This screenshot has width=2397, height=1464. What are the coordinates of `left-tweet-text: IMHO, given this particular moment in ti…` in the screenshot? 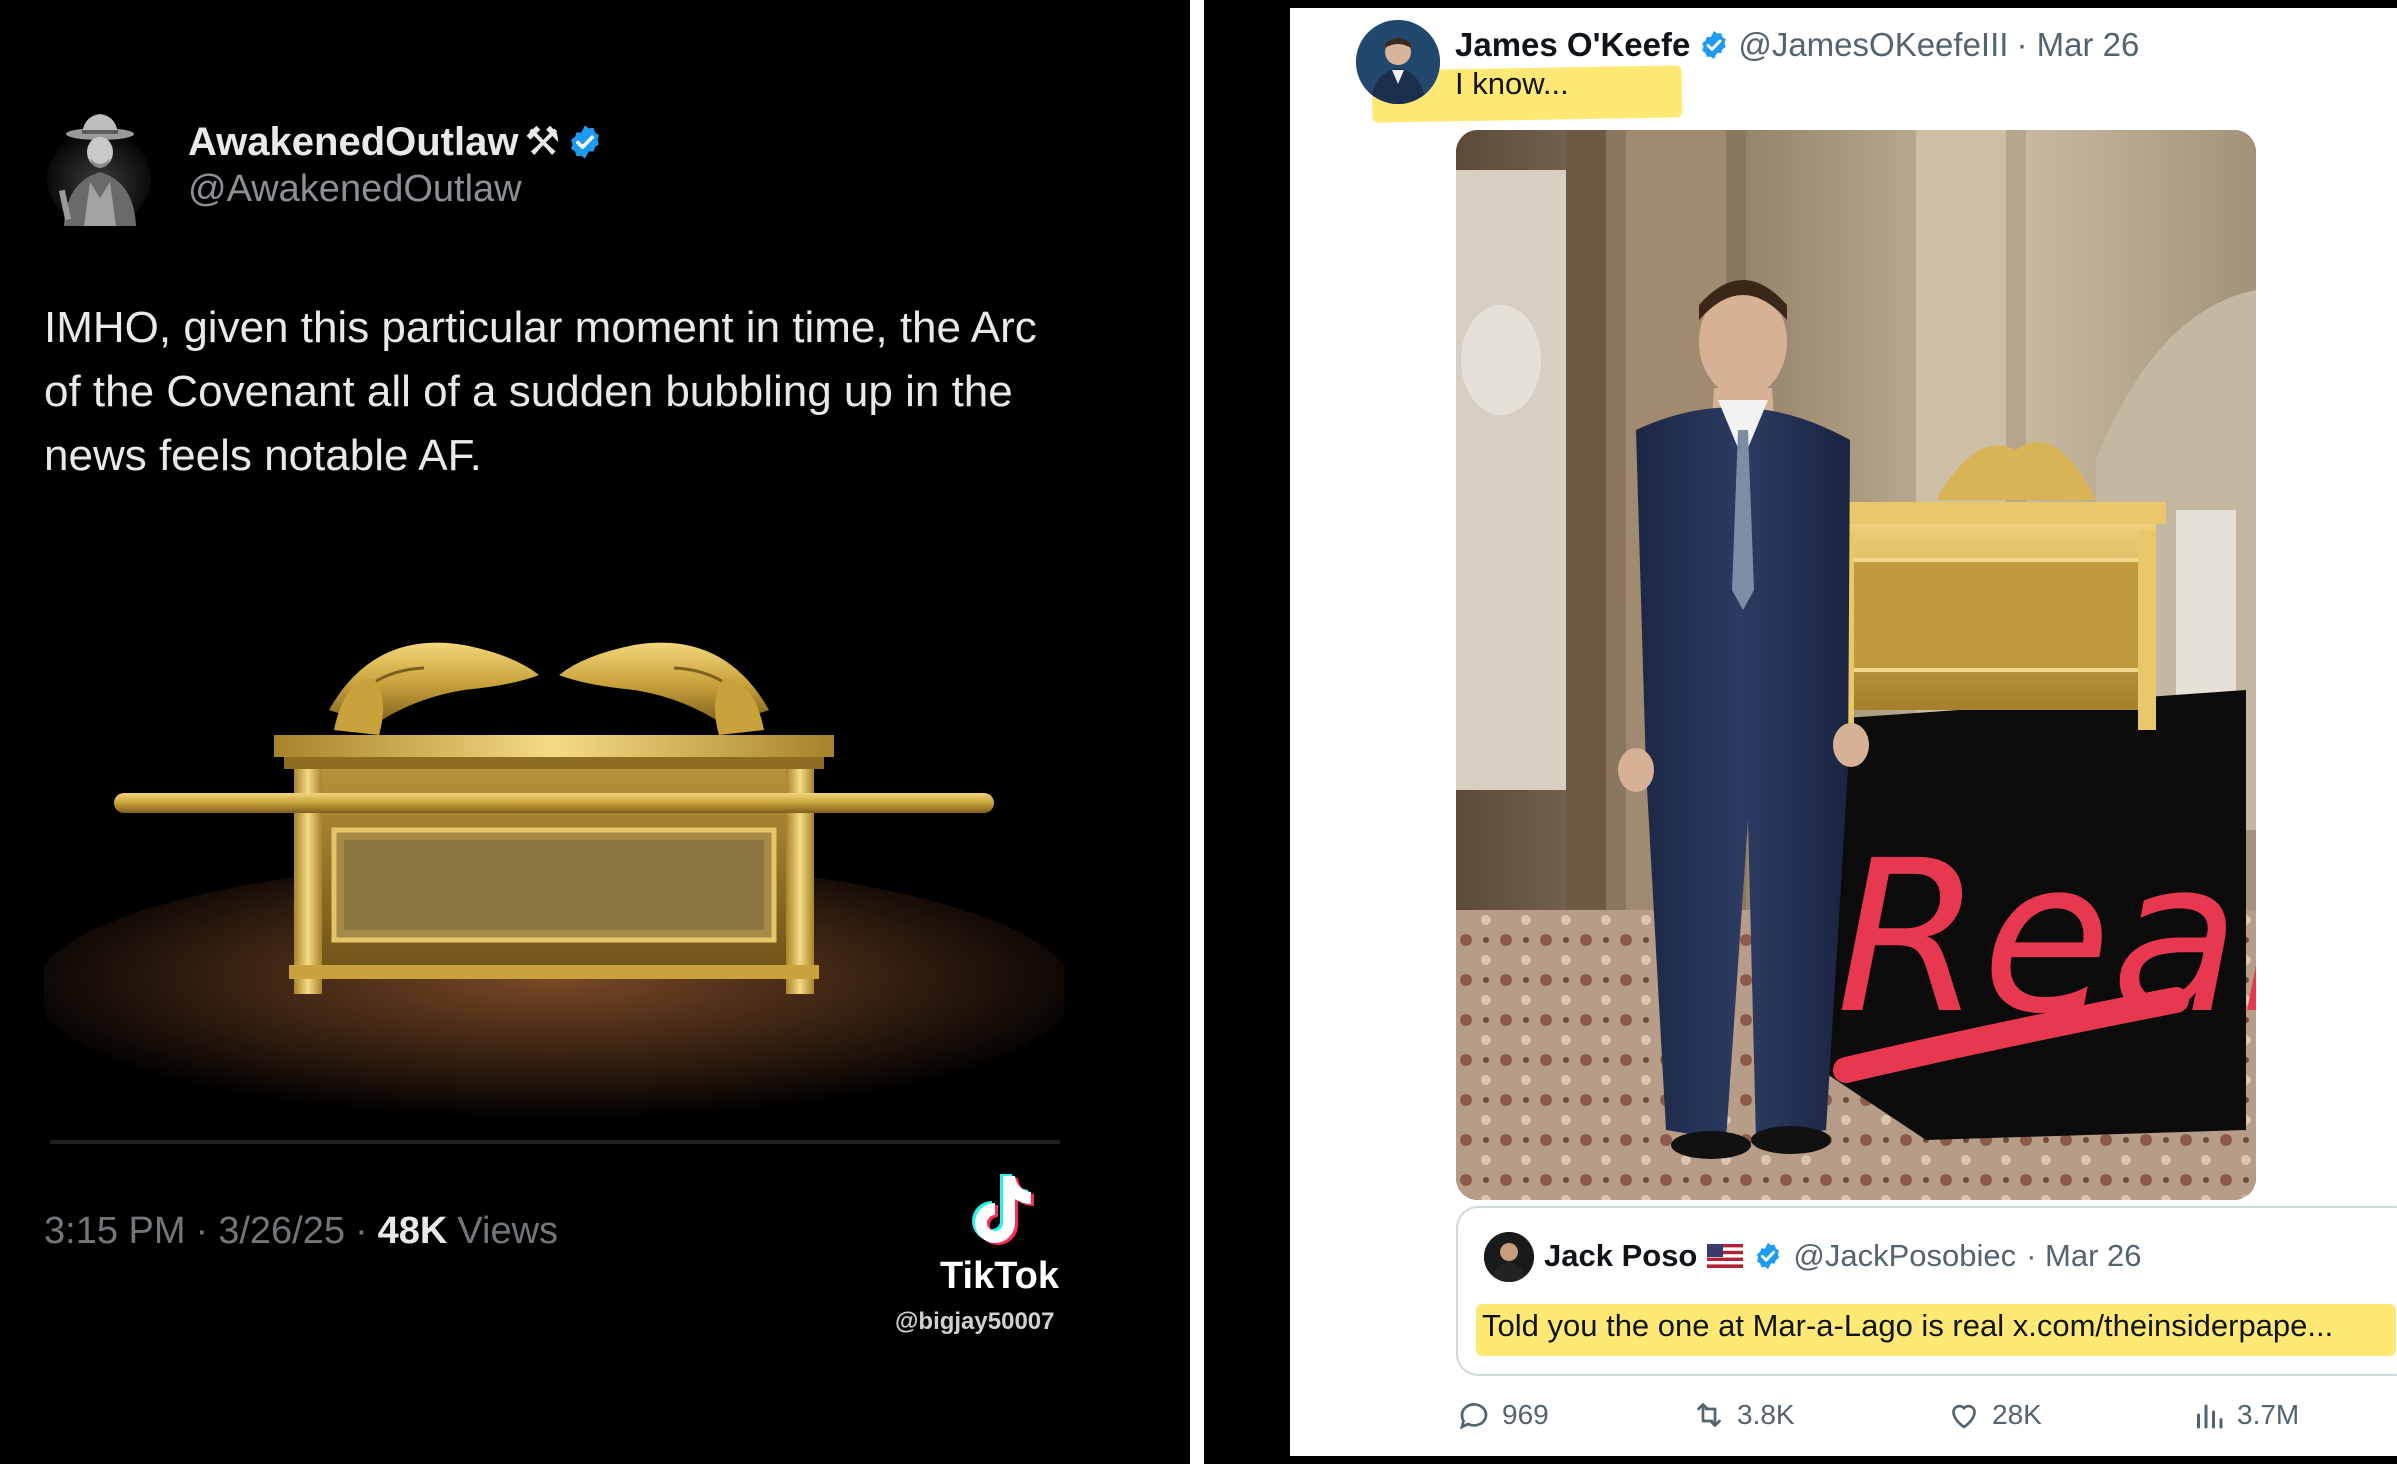 It's located at (540, 391).